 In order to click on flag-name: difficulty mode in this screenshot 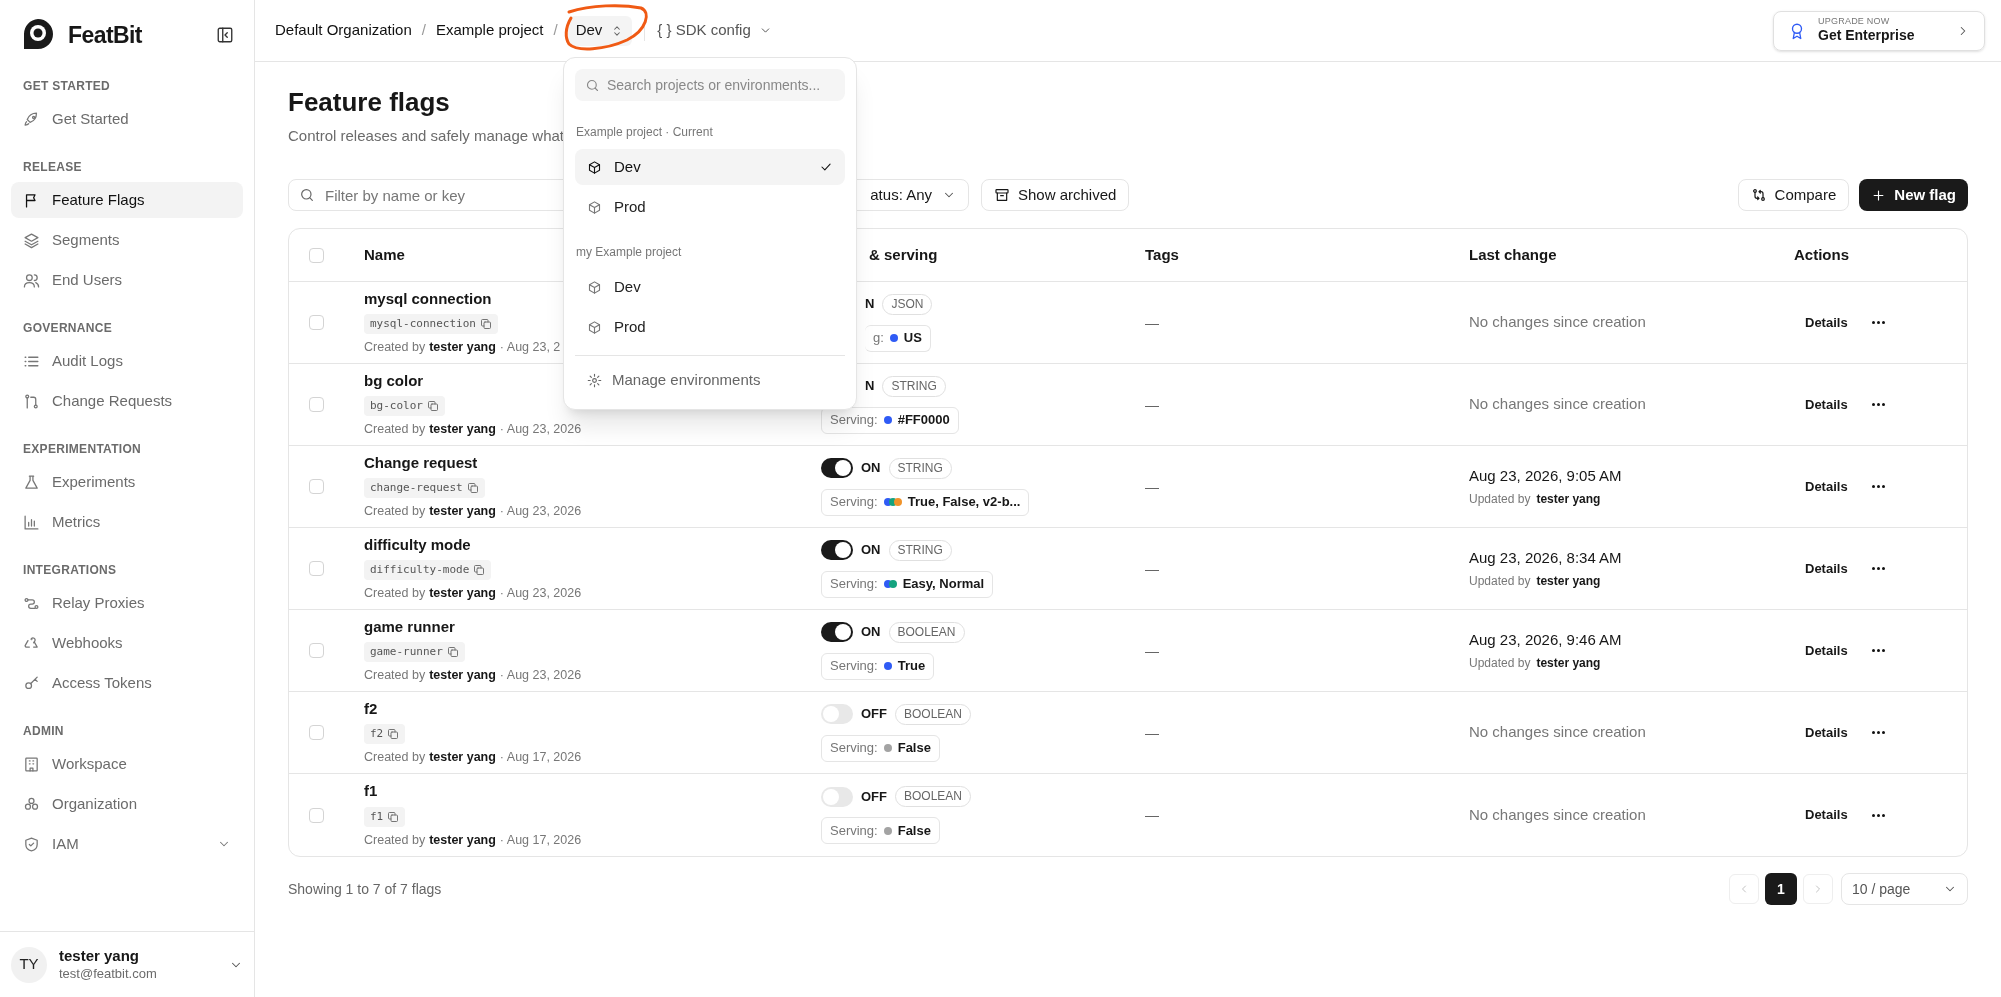, I will do `click(417, 545)`.